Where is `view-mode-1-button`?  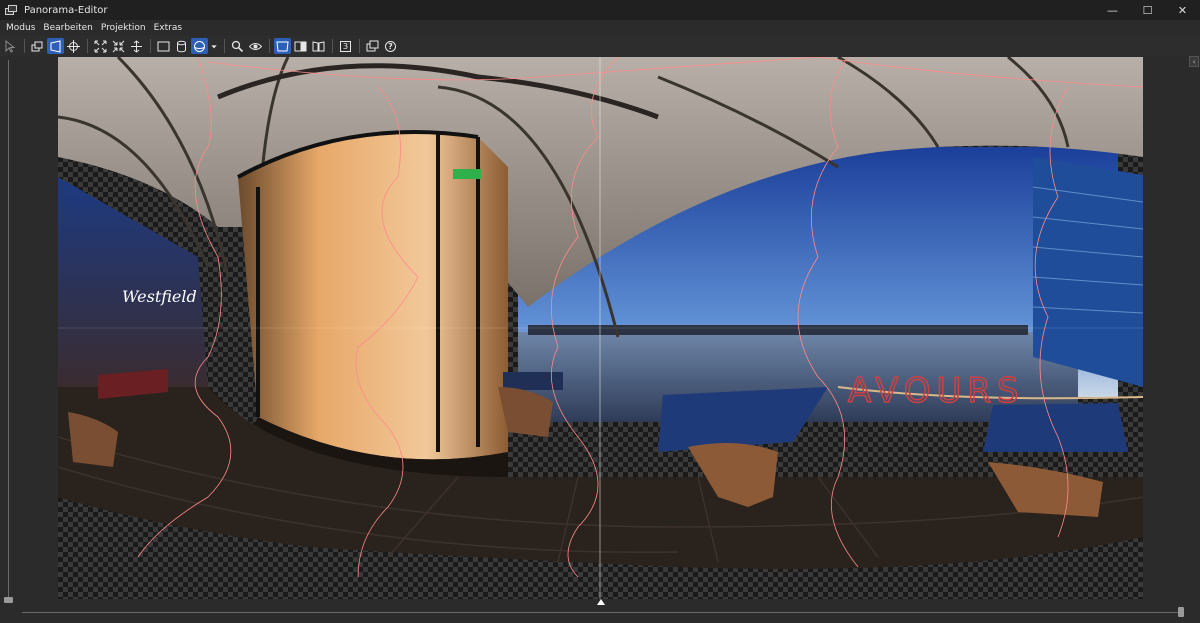 view-mode-1-button is located at coordinates (282, 46).